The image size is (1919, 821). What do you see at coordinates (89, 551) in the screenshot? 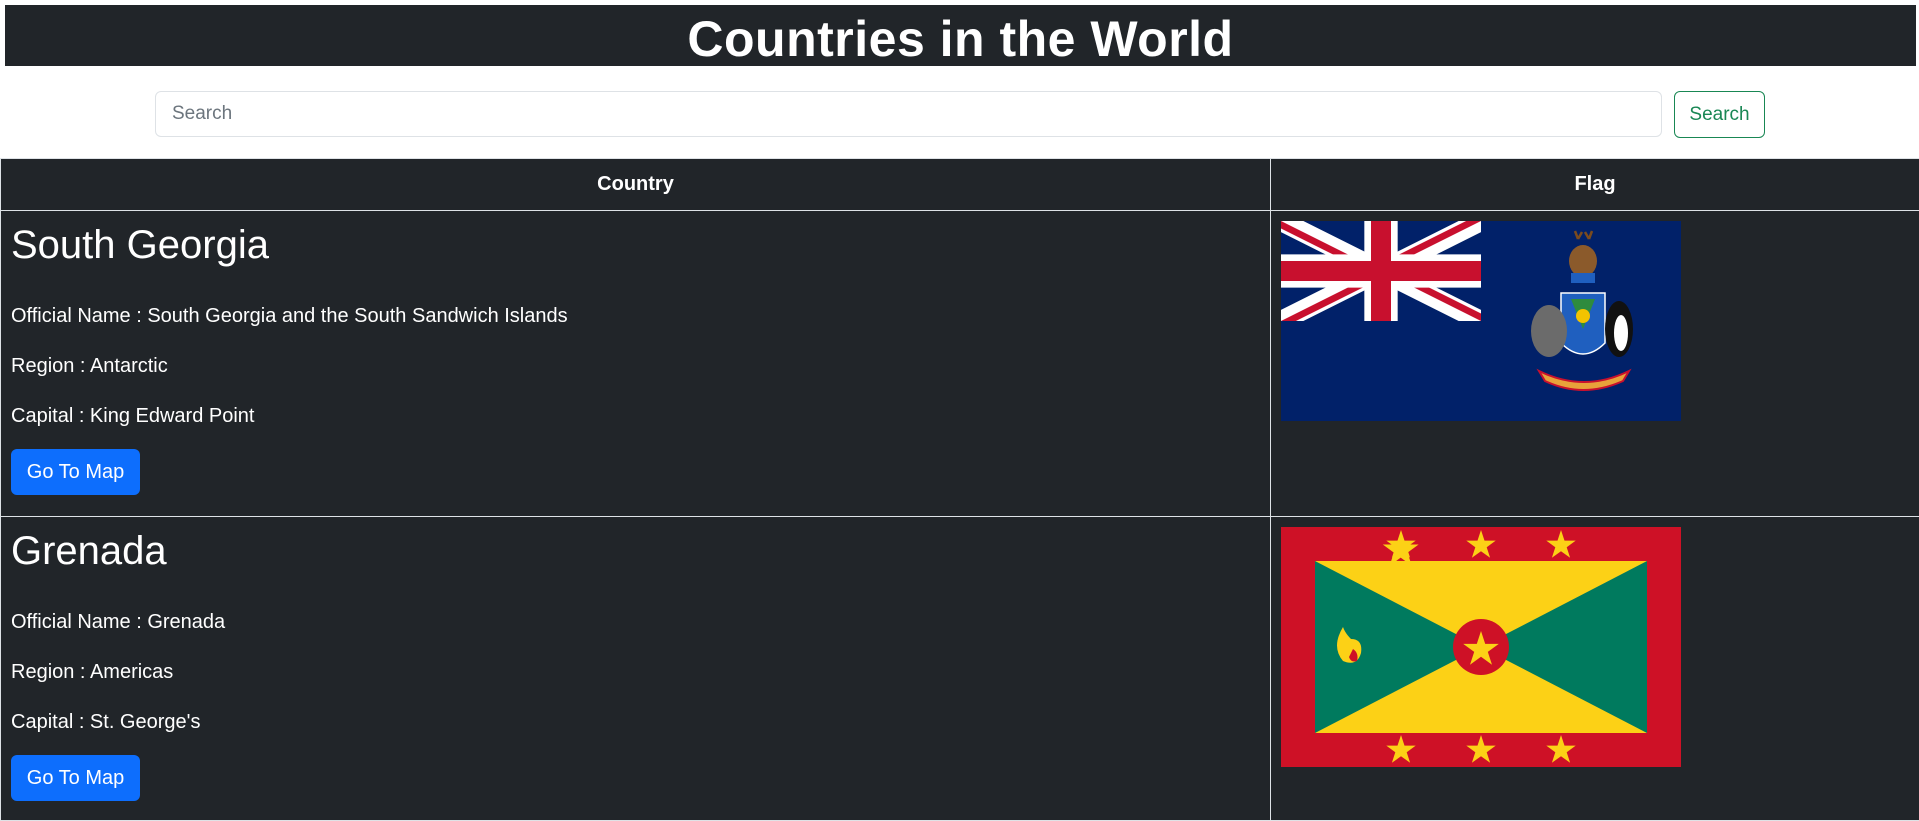
I see `country-name: Grenada` at bounding box center [89, 551].